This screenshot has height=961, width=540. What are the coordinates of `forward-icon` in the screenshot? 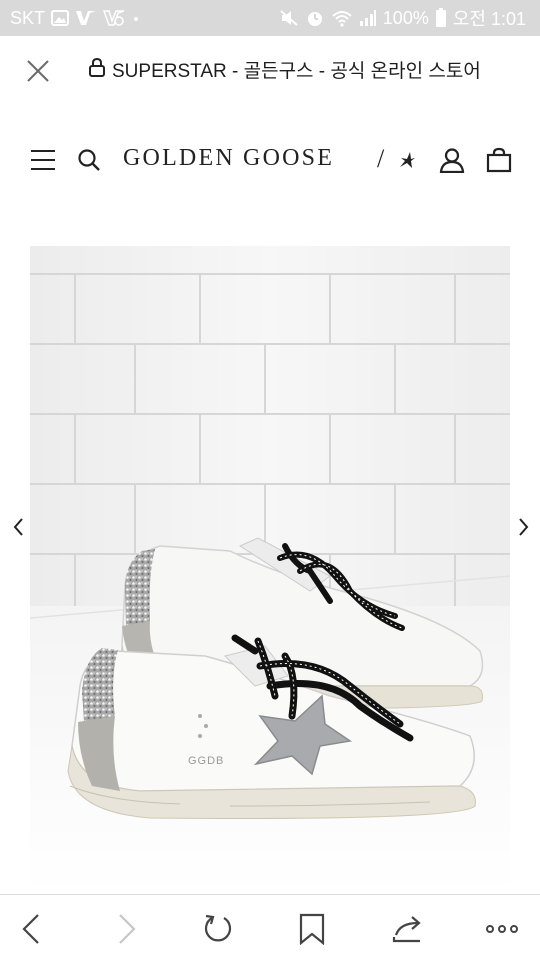 It's located at (126, 929).